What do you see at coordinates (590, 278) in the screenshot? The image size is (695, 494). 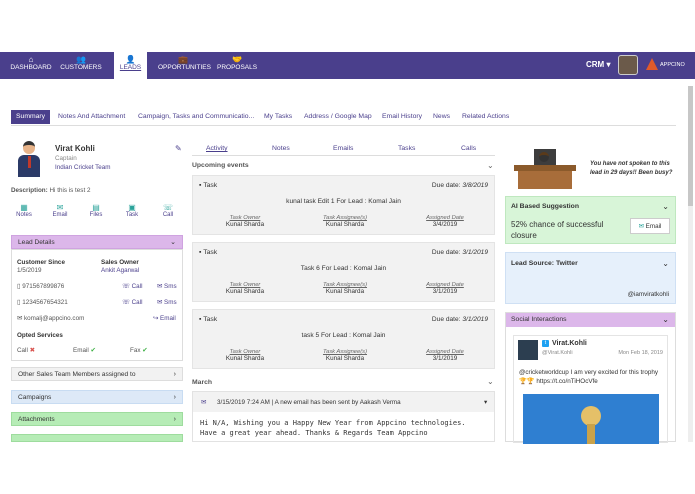 I see `lead-source-panel: Lead Source: Twitter ⌄ @iamviratkohli` at bounding box center [590, 278].